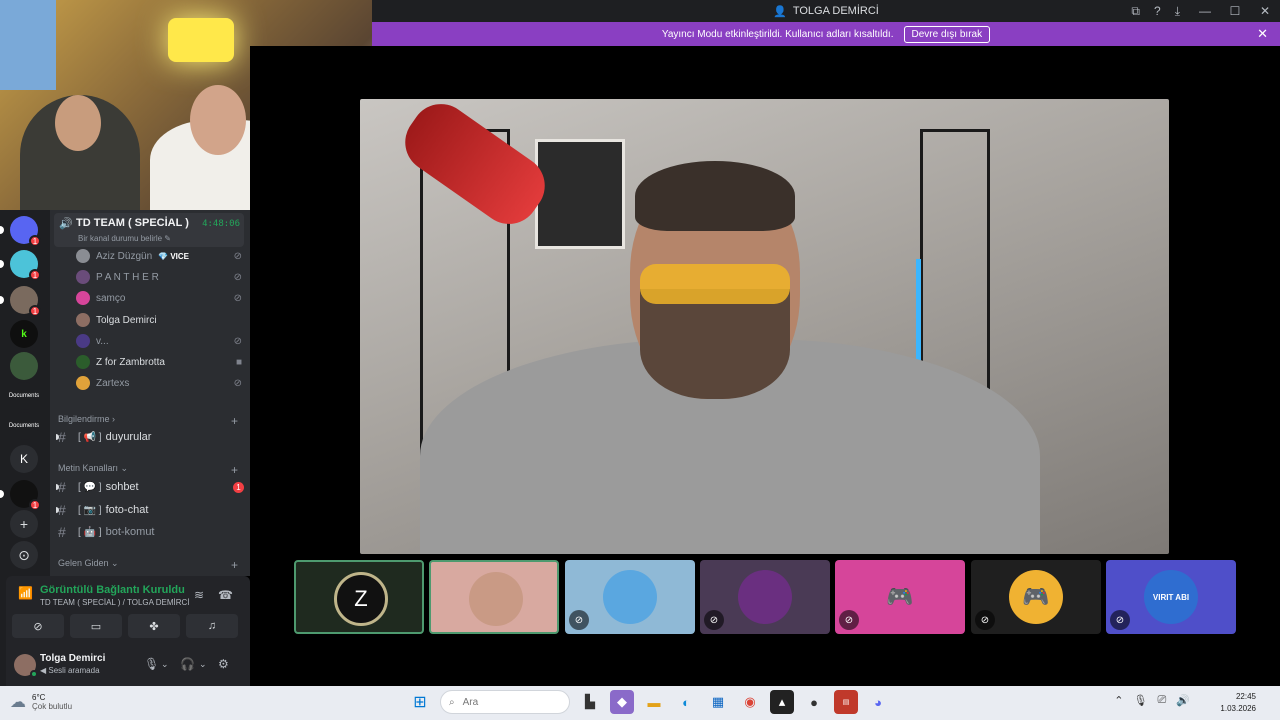  Describe the element at coordinates (24, 334) in the screenshot. I see `kick-server-icon: k` at that location.